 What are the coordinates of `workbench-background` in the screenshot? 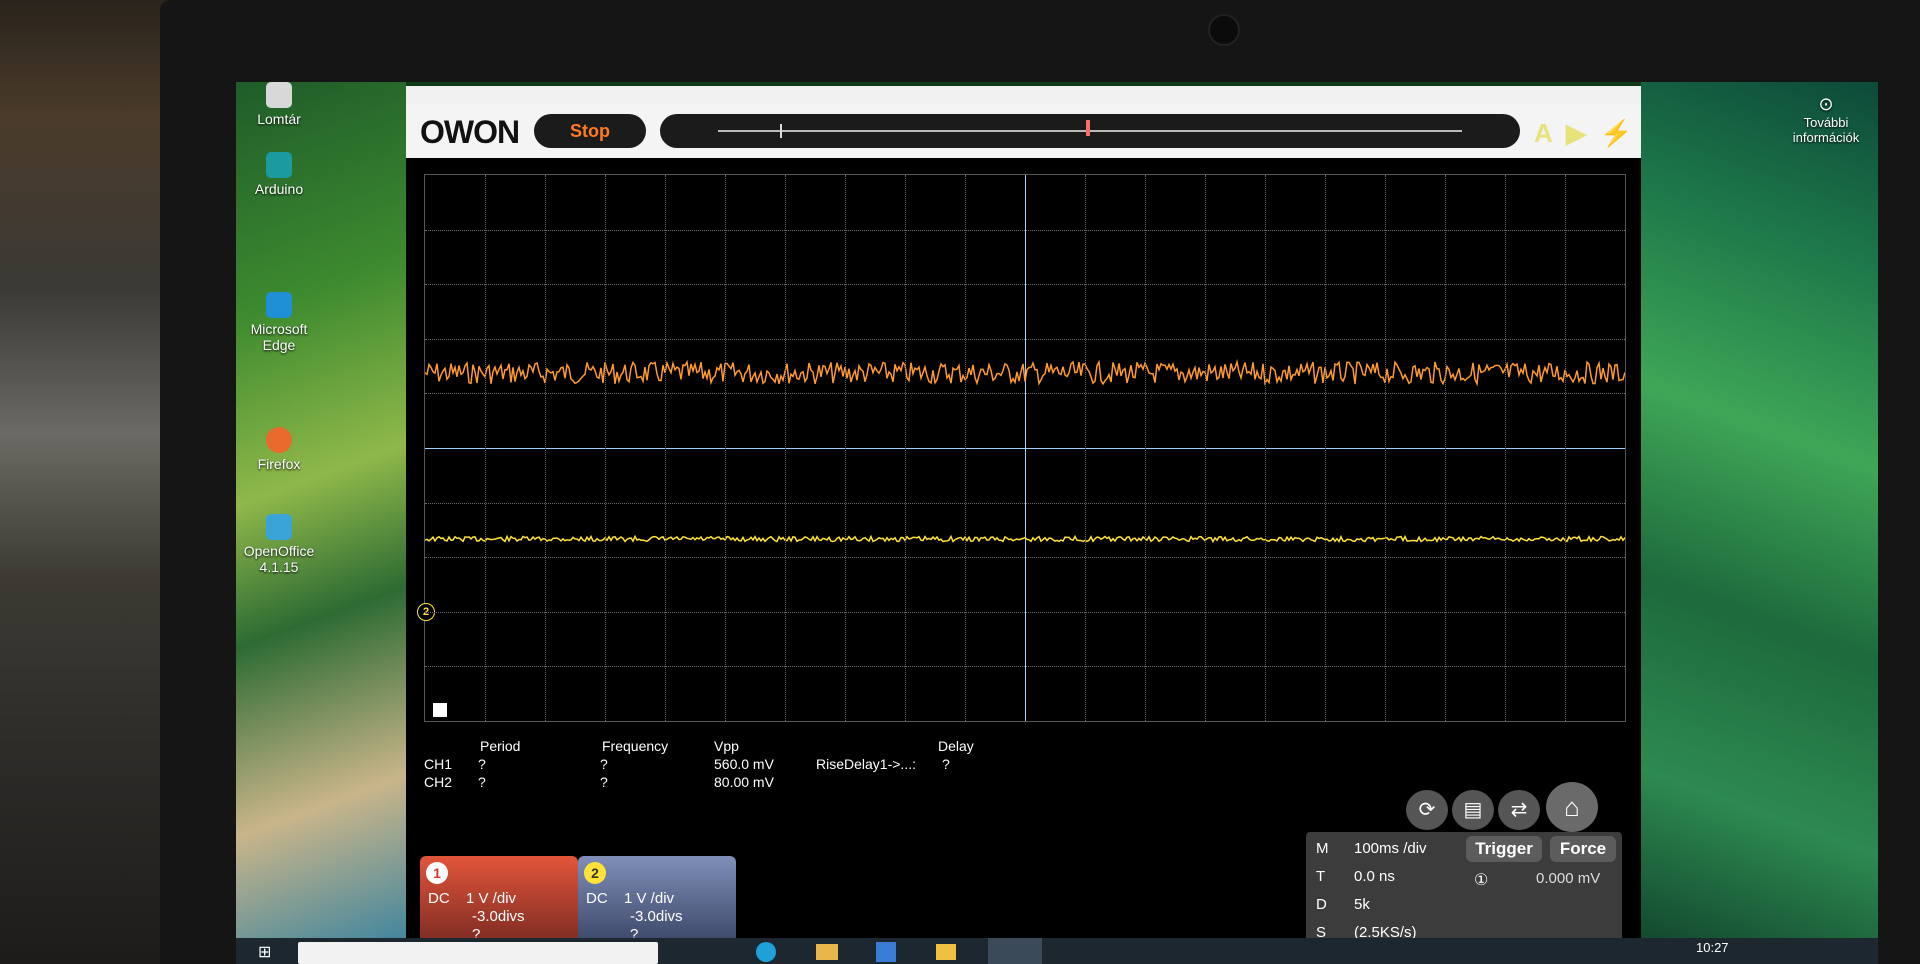 It's located at (90, 482).